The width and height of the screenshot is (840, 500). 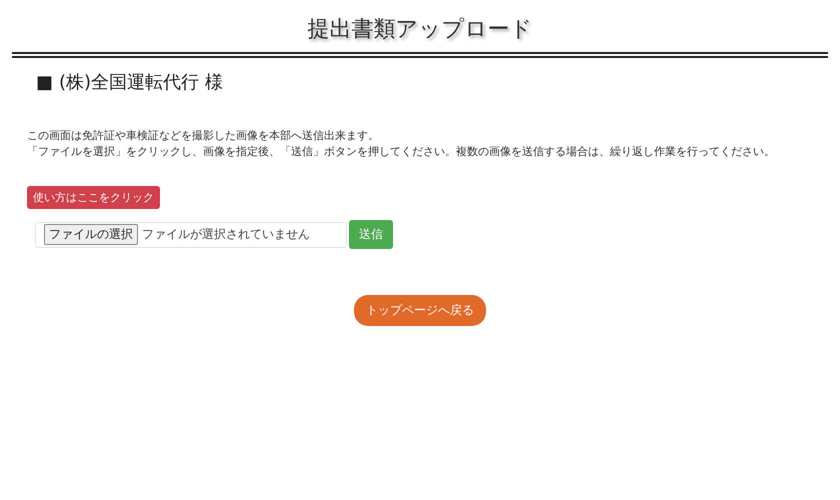 What do you see at coordinates (420, 310) in the screenshot?
I see `back-button: トップページへ戻る` at bounding box center [420, 310].